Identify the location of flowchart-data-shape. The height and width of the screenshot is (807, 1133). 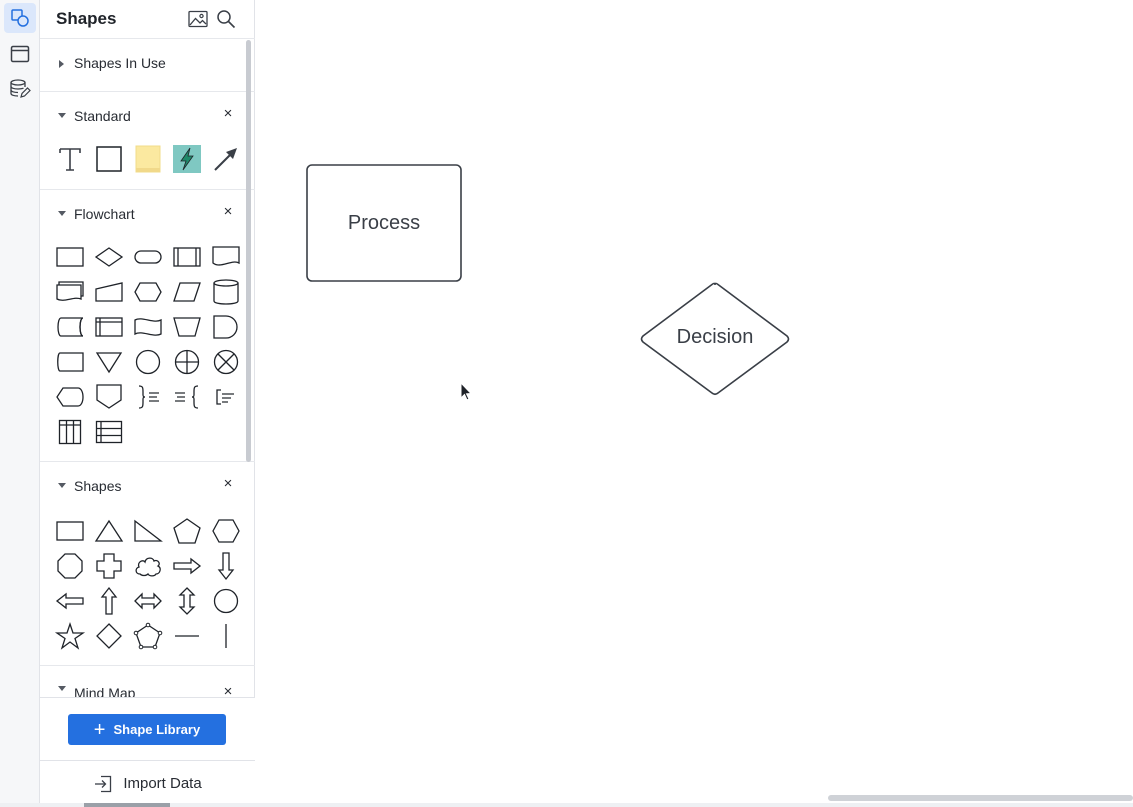
(187, 292).